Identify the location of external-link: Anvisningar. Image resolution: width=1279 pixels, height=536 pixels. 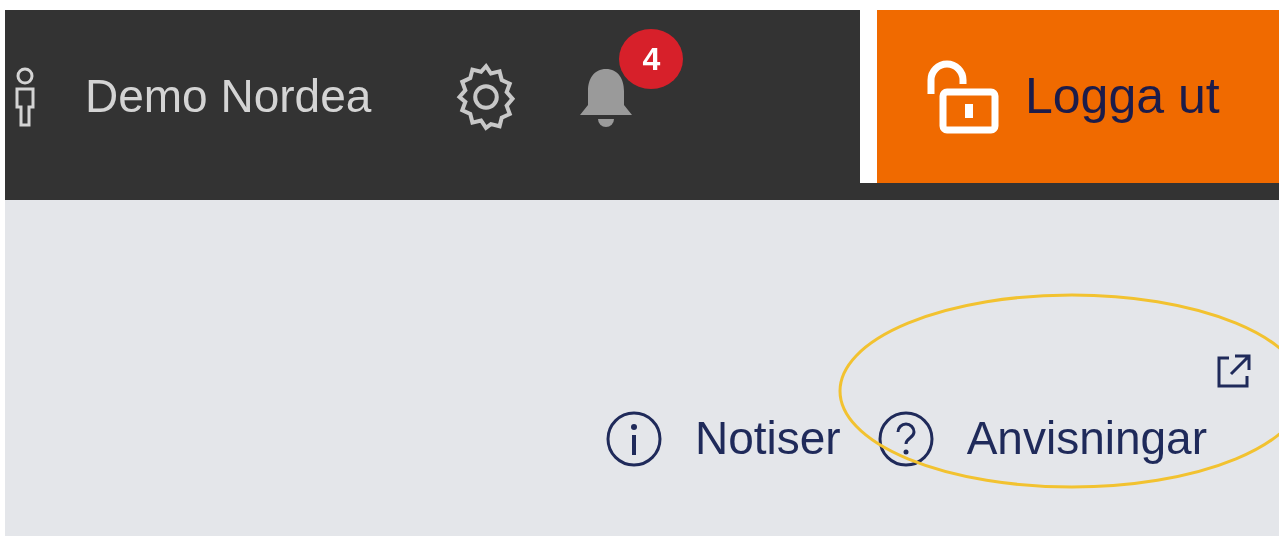
(1041, 438).